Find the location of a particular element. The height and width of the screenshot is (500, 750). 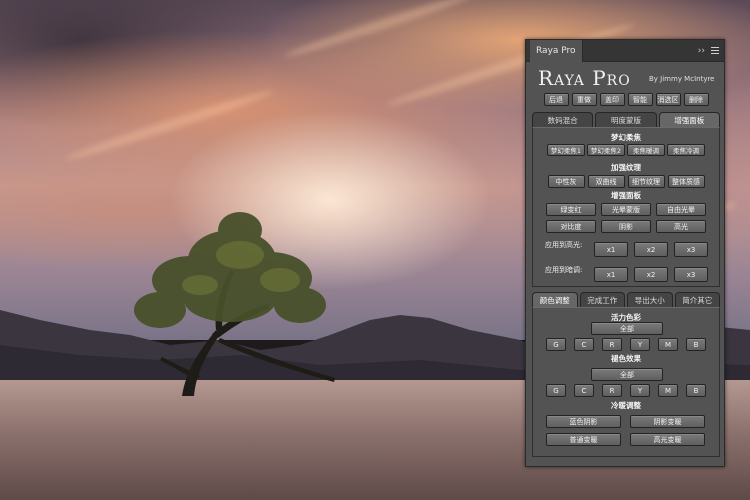

tab-export-size: 导出大小 is located at coordinates (650, 299).